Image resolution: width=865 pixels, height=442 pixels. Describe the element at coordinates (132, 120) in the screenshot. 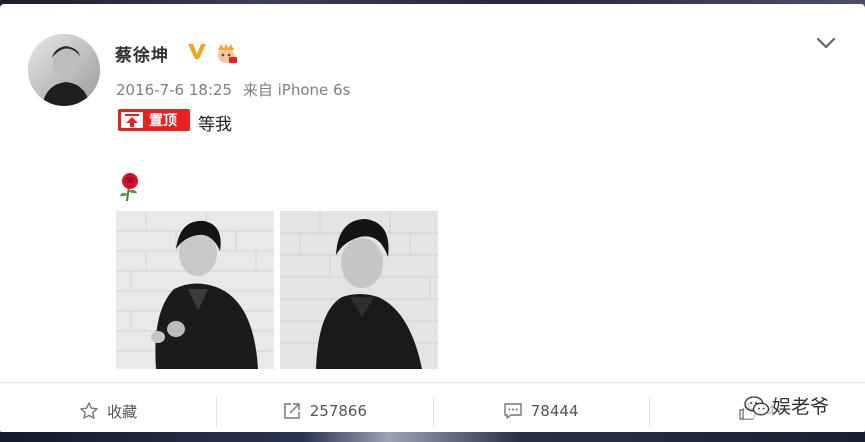

I see `pin-top-icon` at that location.